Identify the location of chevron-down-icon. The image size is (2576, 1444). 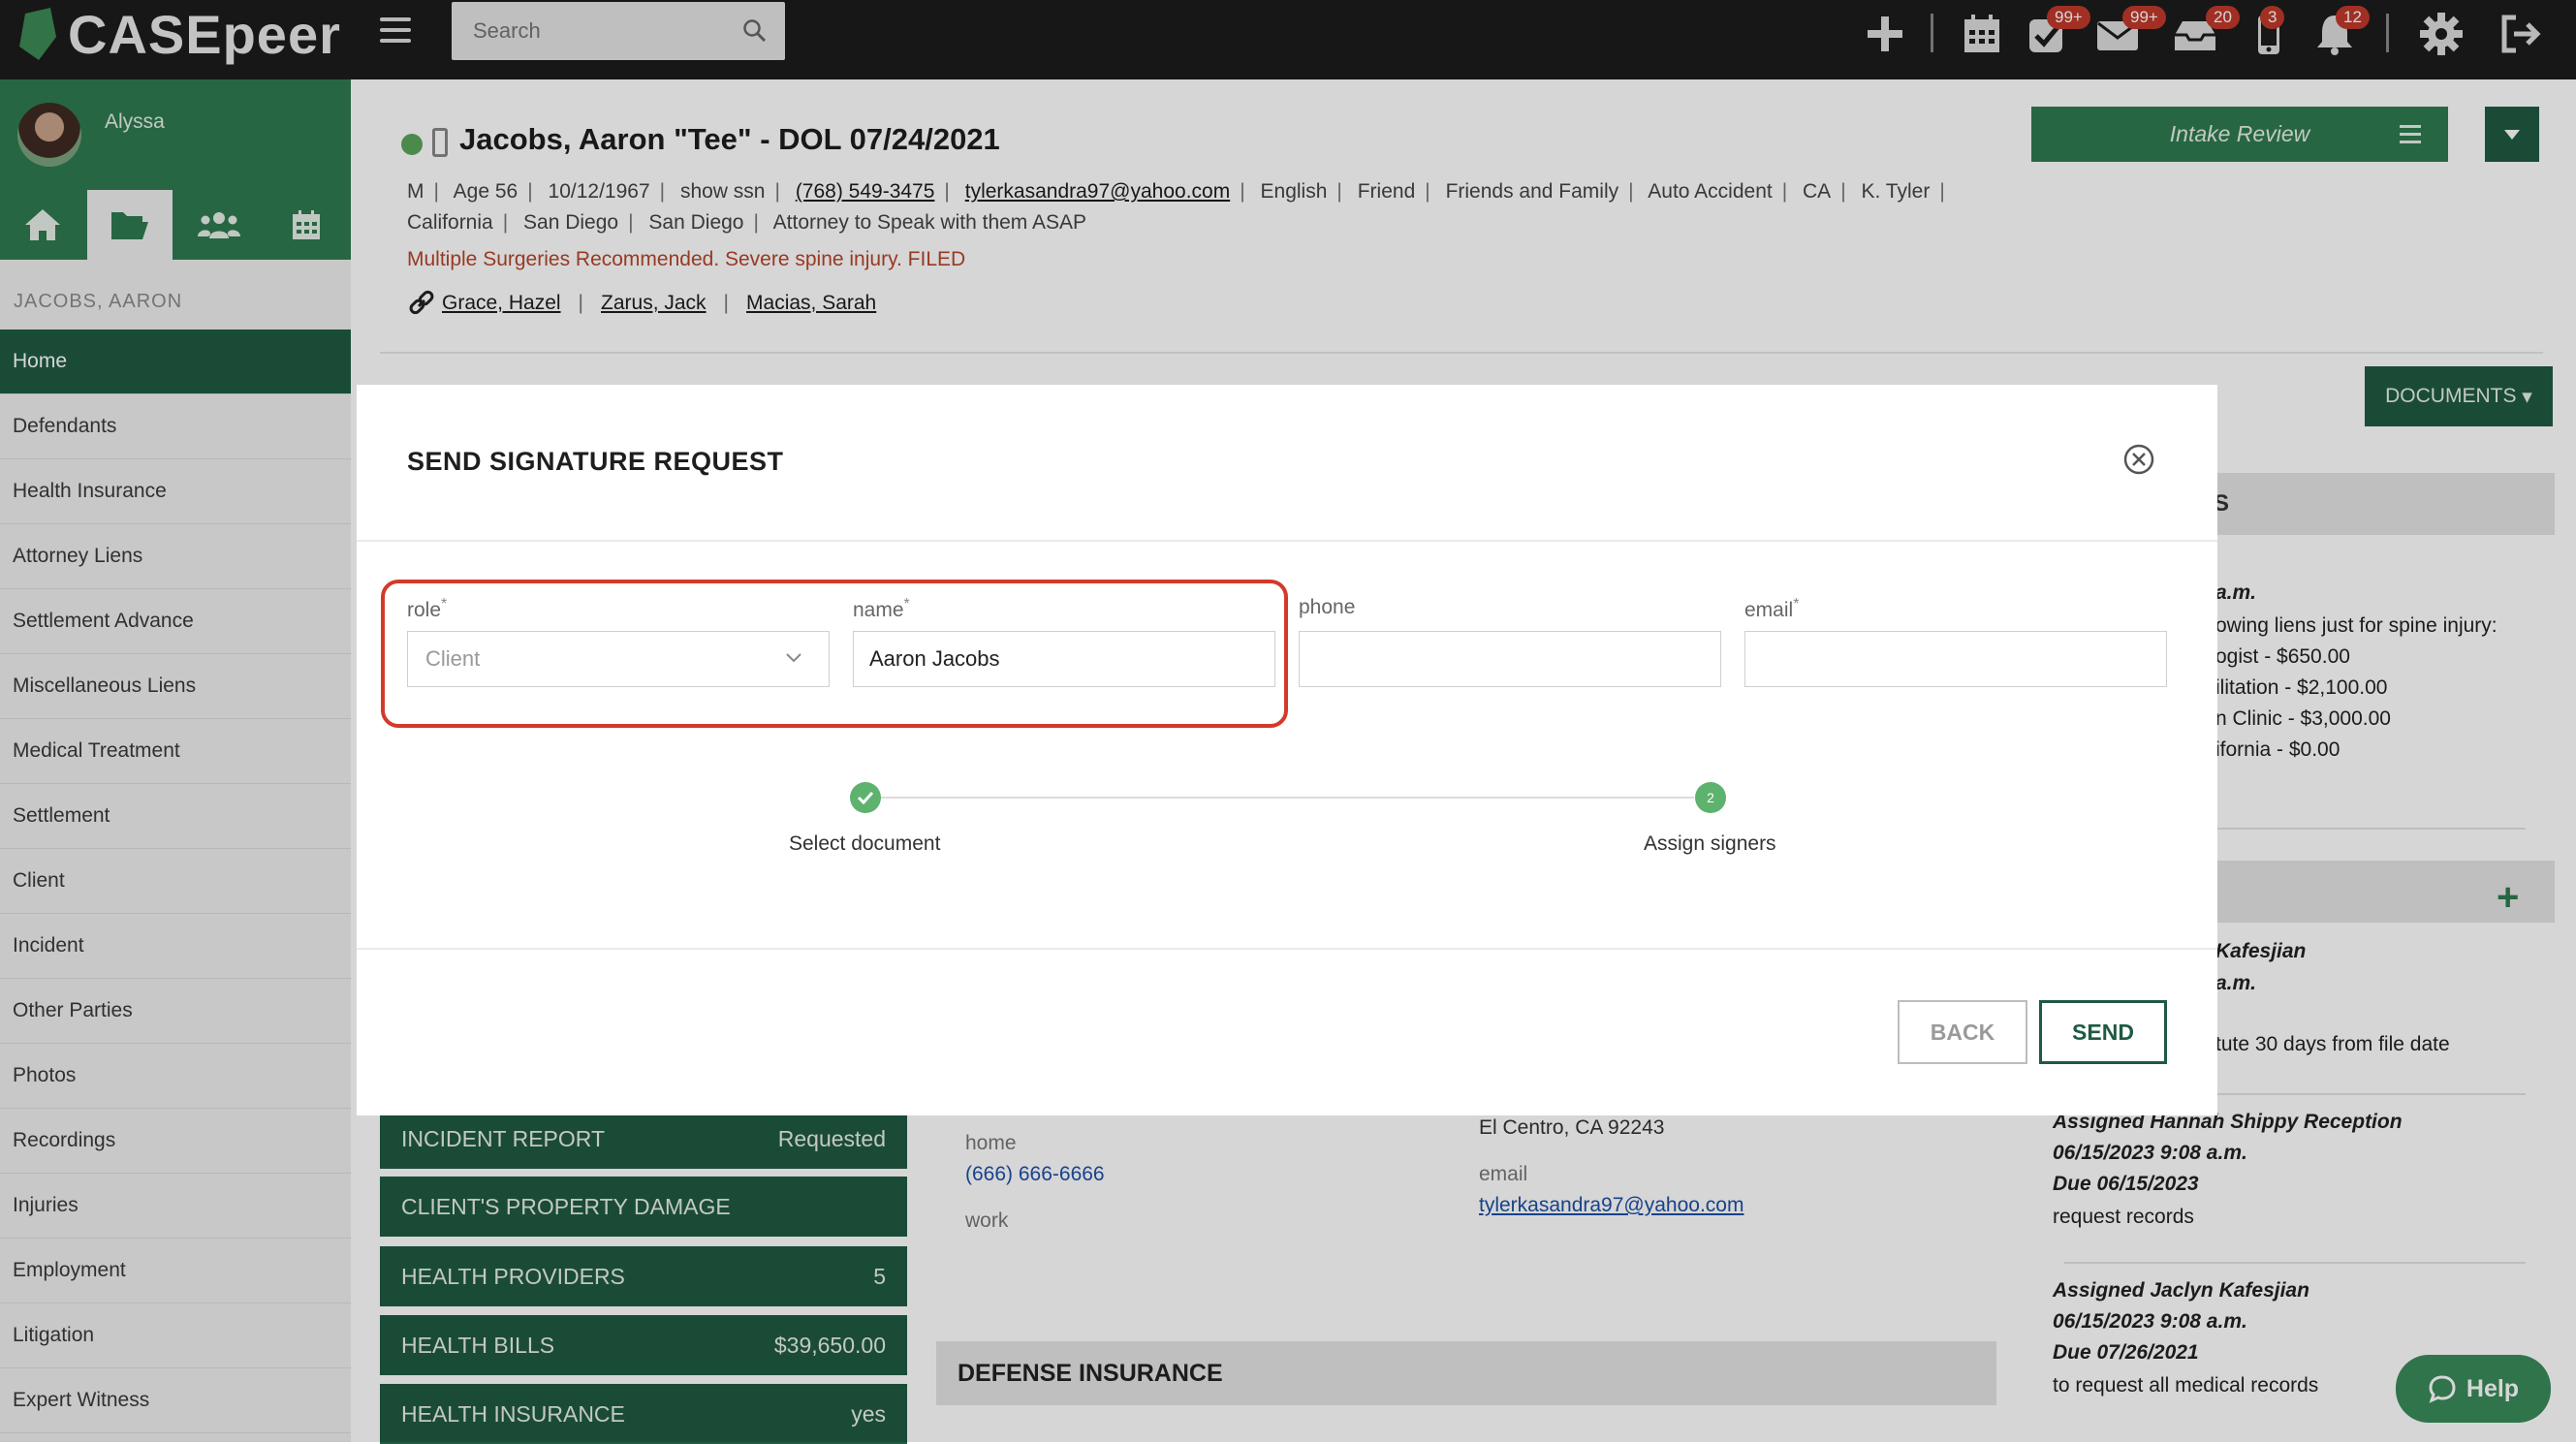
(793, 658).